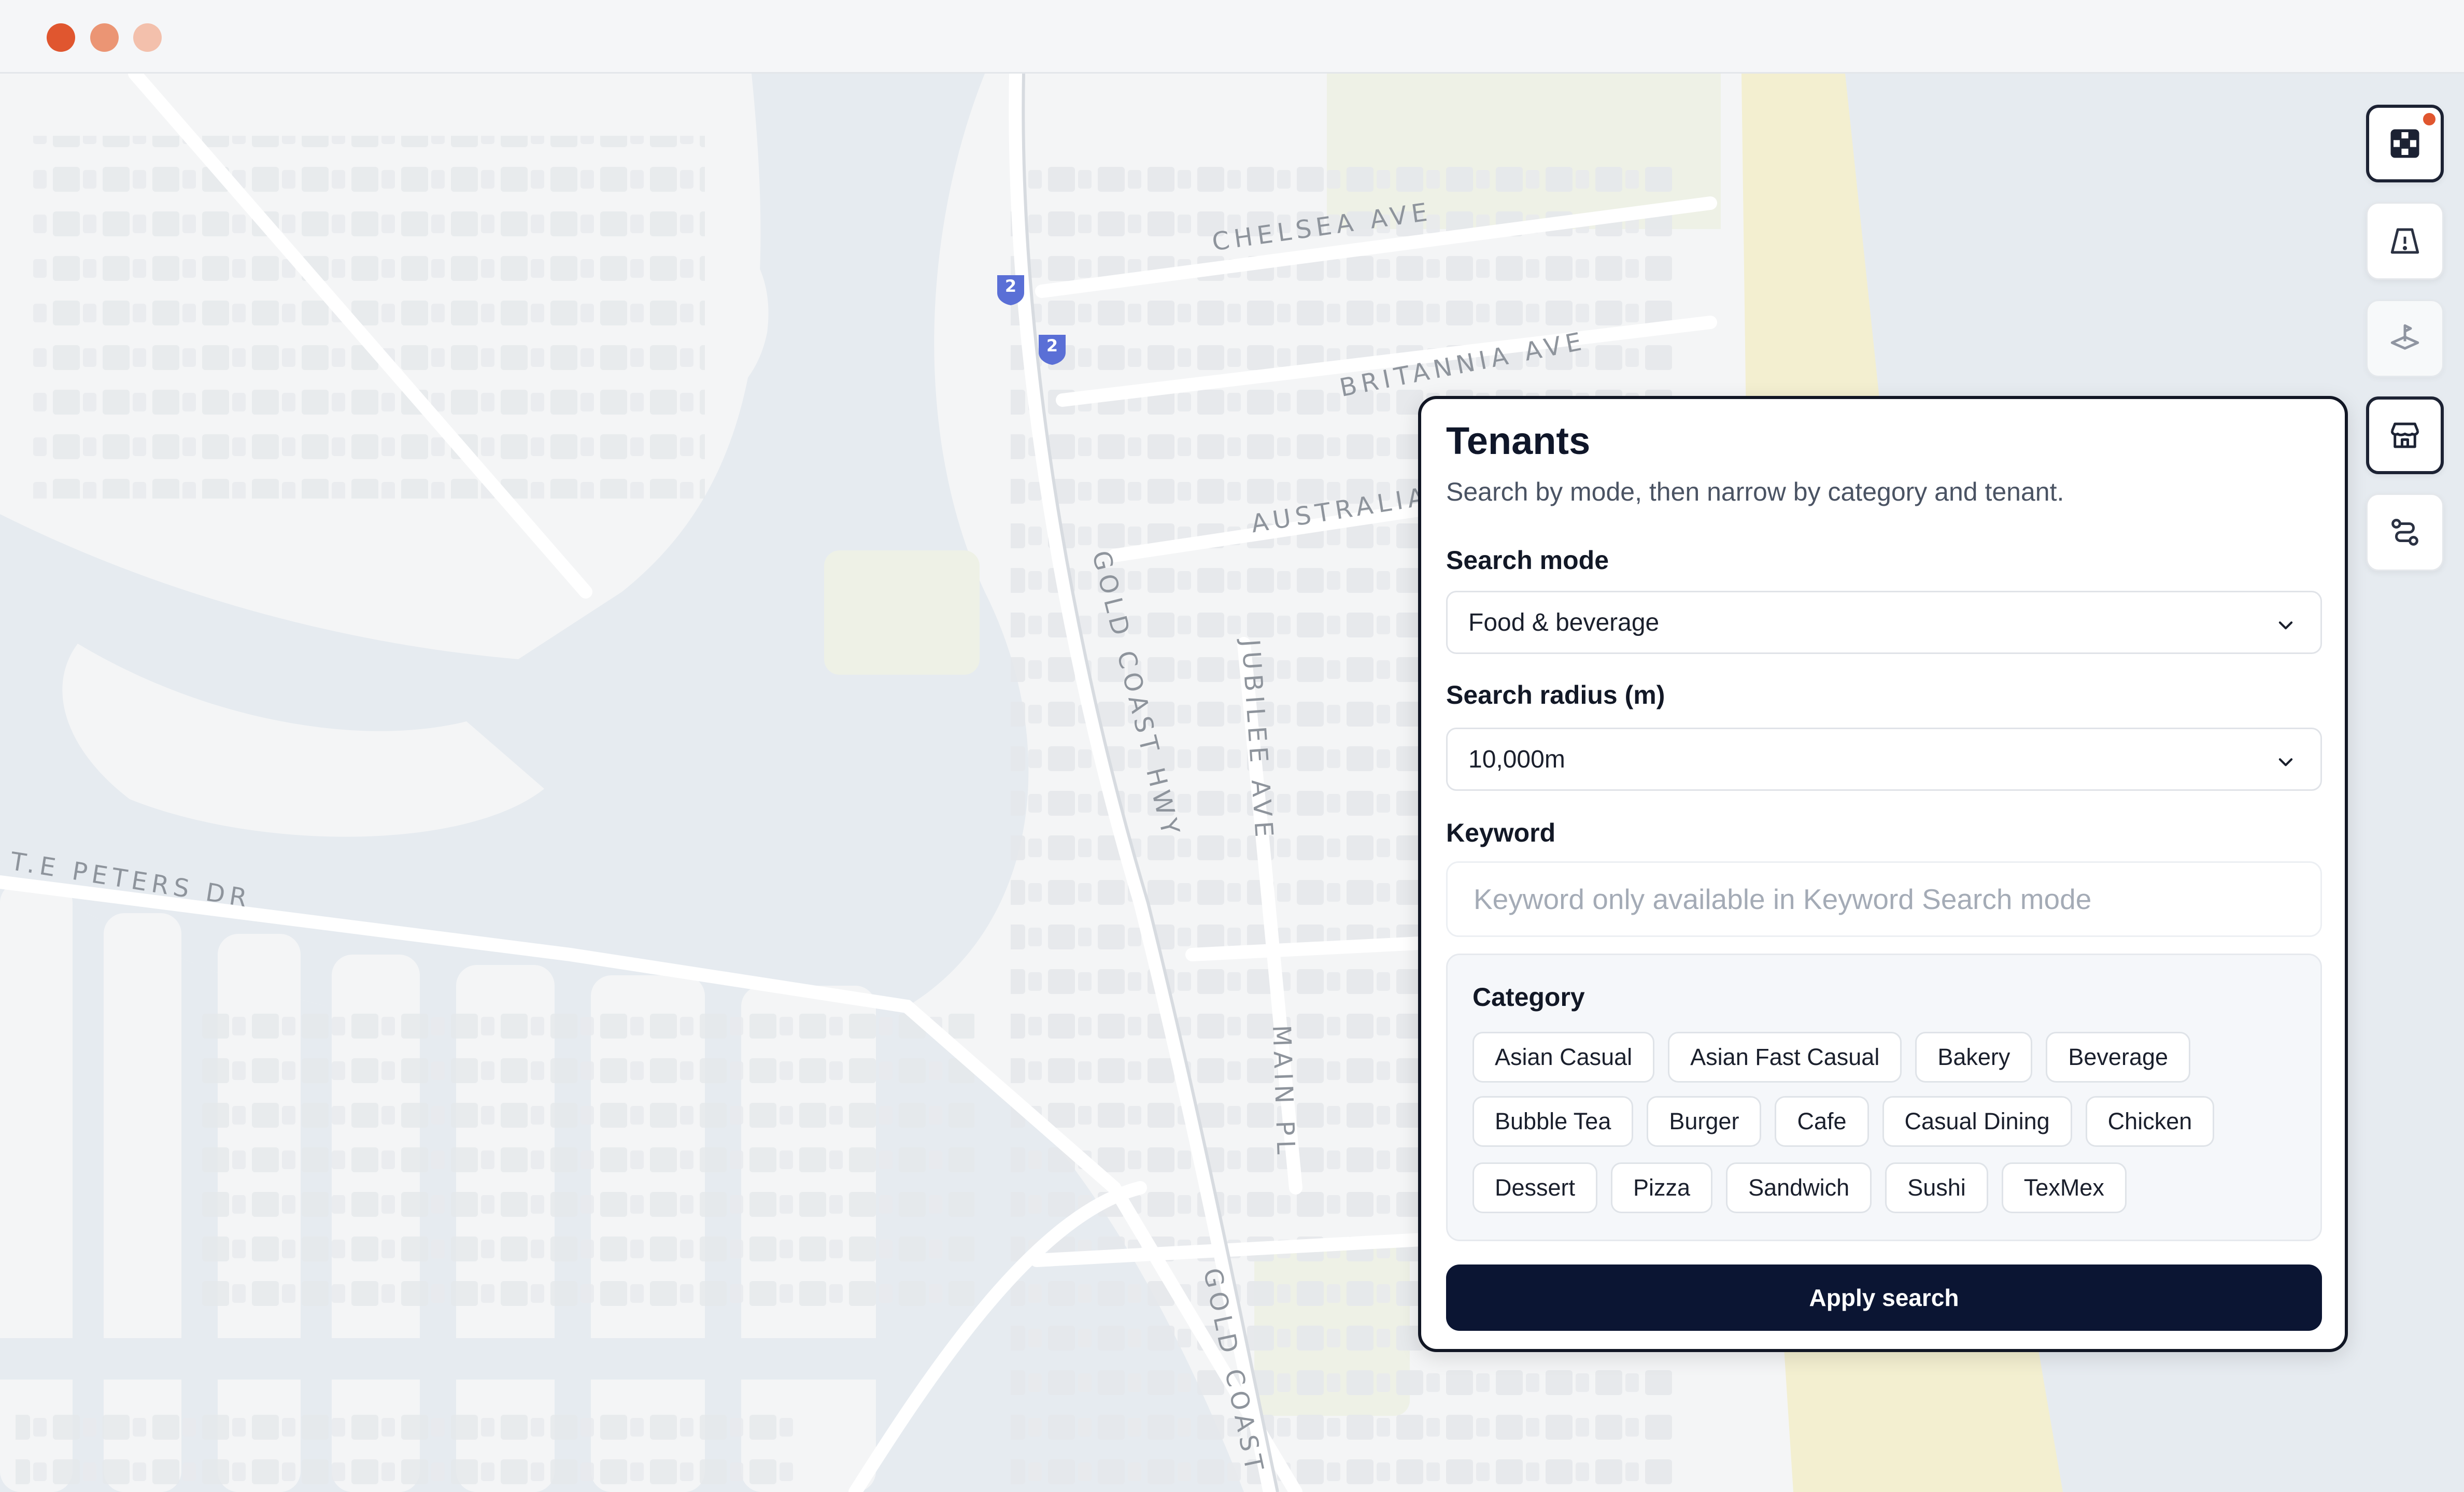 The image size is (2464, 1492). I want to click on category-chip-burger: Burger, so click(1704, 1121).